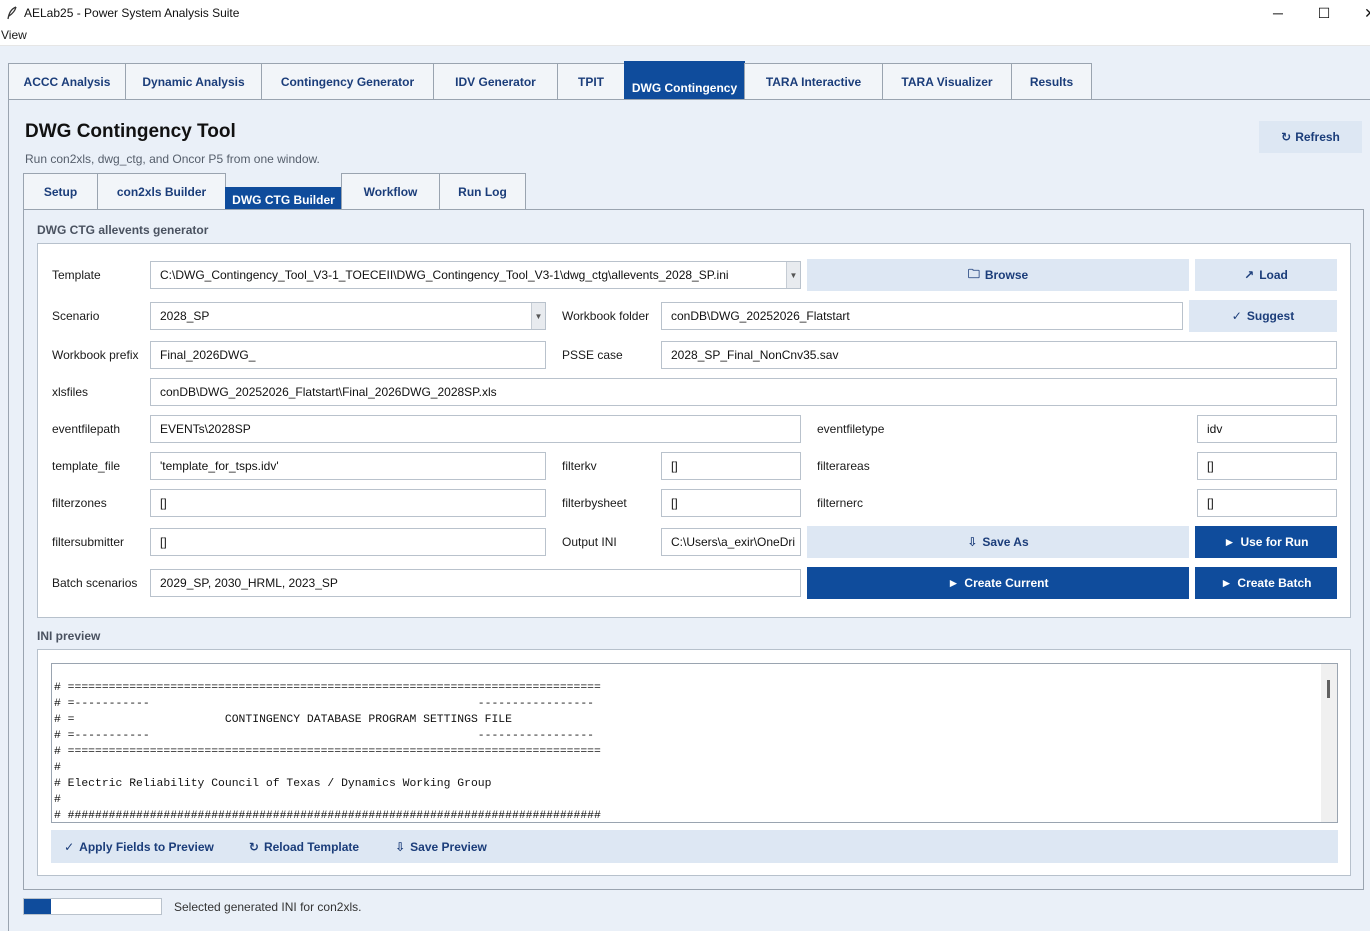  Describe the element at coordinates (146, 846) in the screenshot. I see `apply-fields-label: Apply Fields to Preview` at that location.